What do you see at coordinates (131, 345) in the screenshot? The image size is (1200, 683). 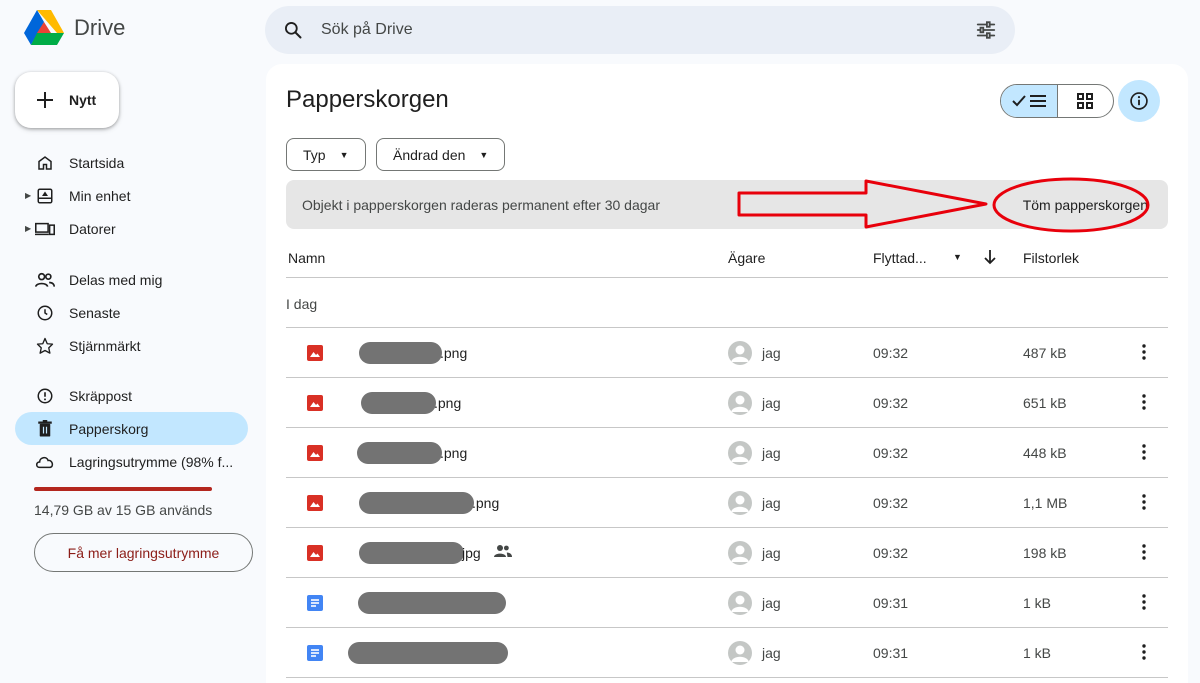 I see `sidebar-item-starred: Stjärnmärkt` at bounding box center [131, 345].